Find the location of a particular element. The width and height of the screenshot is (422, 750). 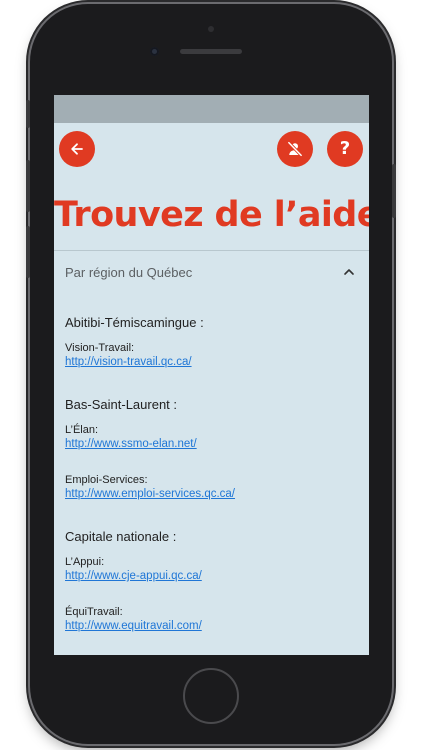

resource-name: ÉquiTravail: is located at coordinates (94, 612).